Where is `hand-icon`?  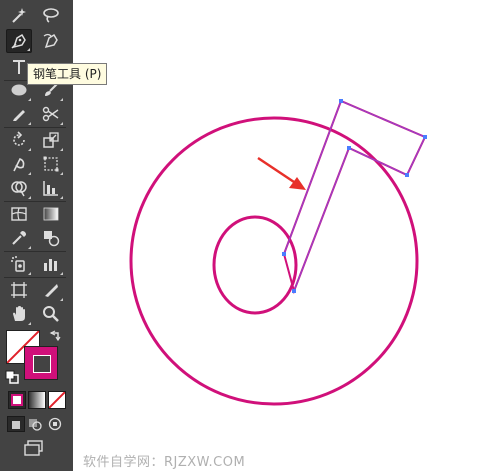
hand-icon is located at coordinates (19, 313).